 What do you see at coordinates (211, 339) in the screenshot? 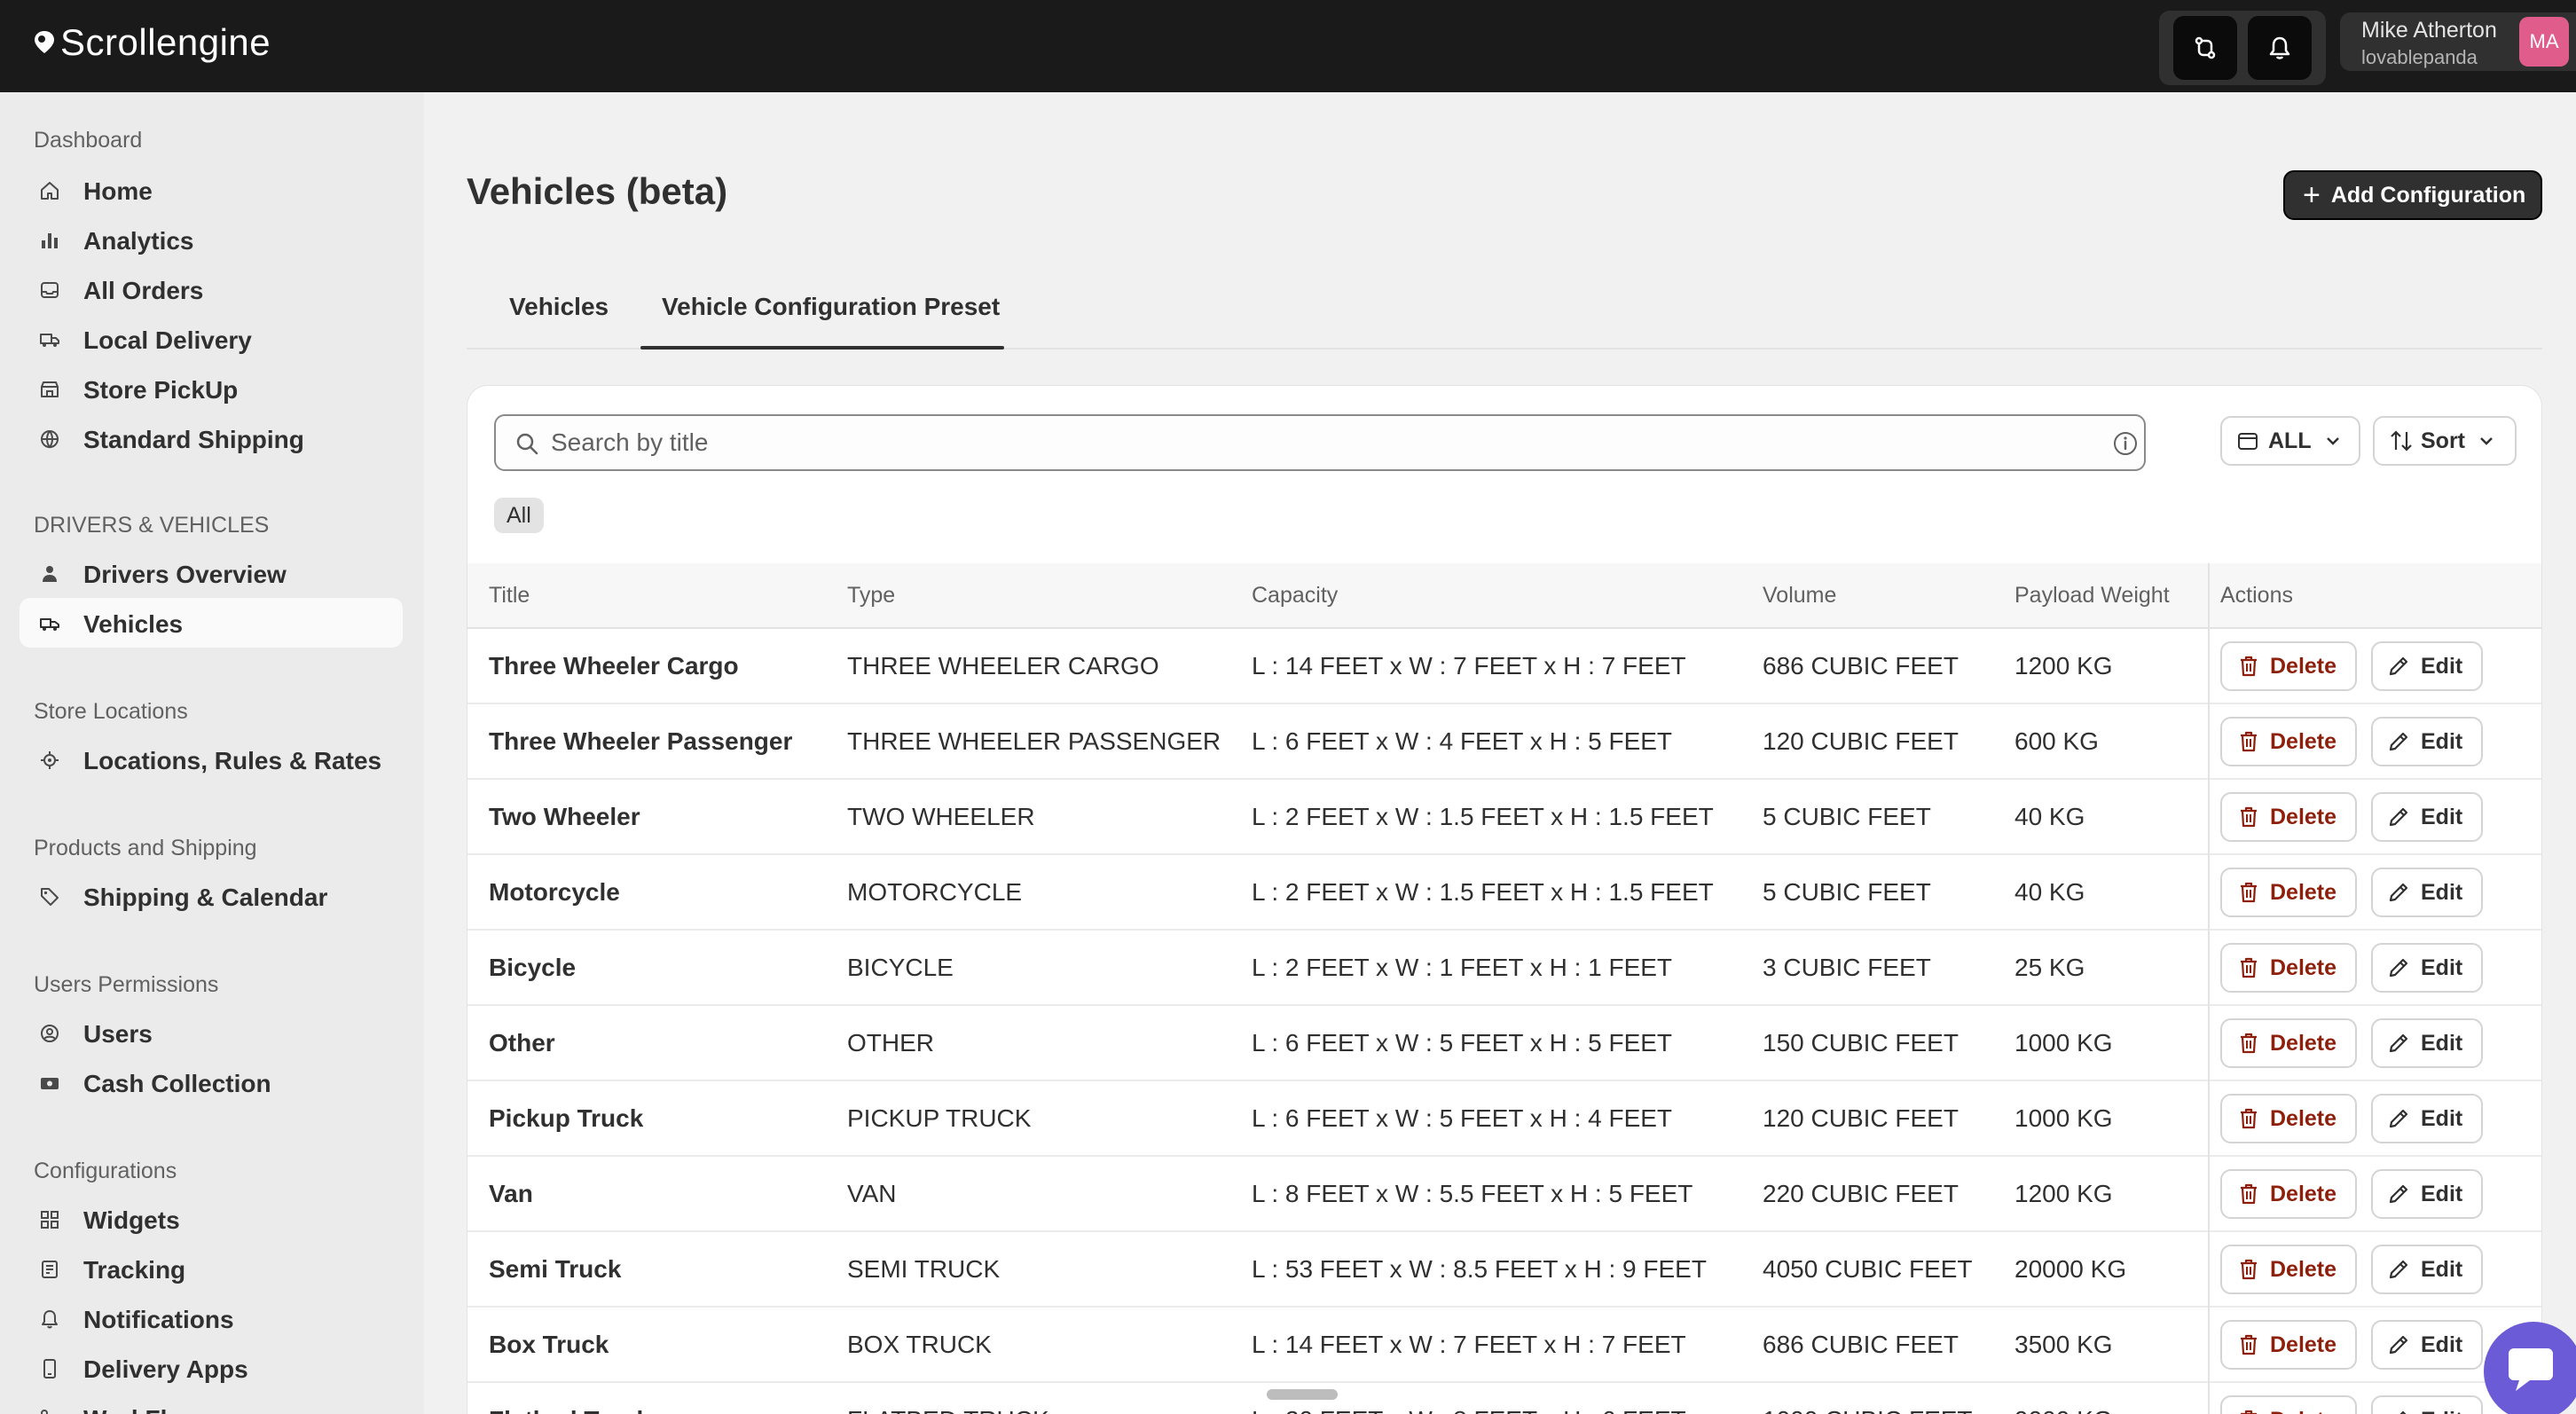
I see `sidebar-item-local-delivery: Local Delivery` at bounding box center [211, 339].